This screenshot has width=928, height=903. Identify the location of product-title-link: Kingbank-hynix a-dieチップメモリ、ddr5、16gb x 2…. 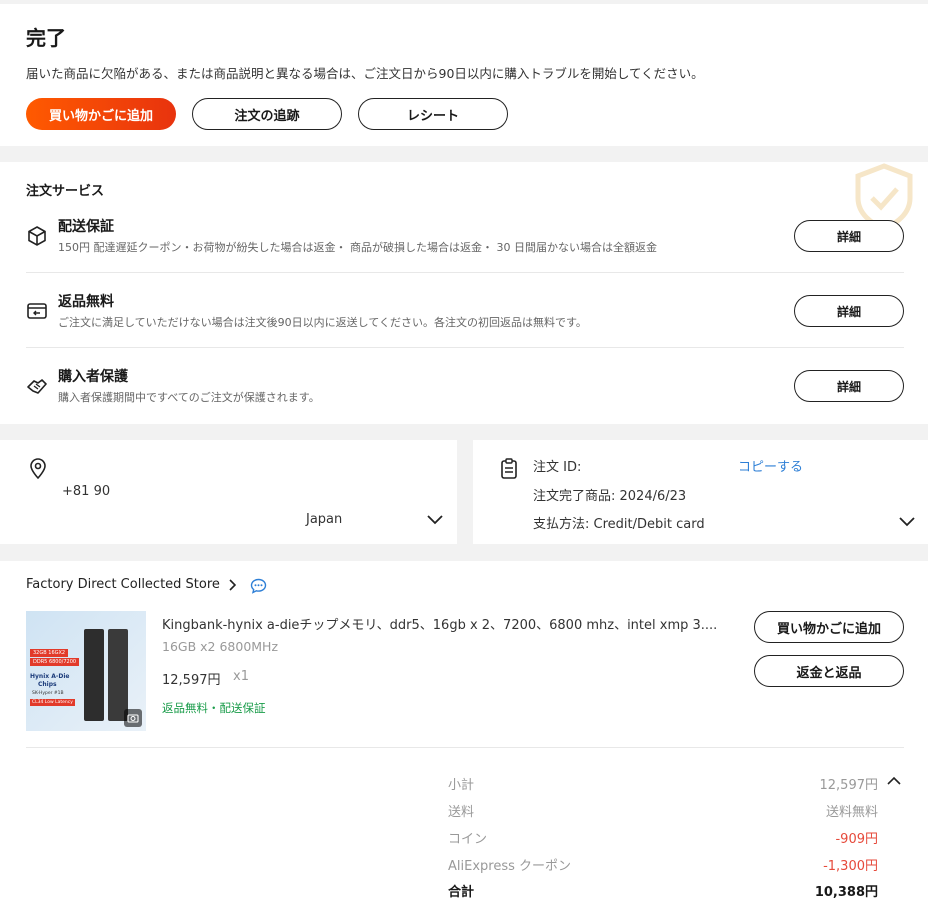
(439, 623).